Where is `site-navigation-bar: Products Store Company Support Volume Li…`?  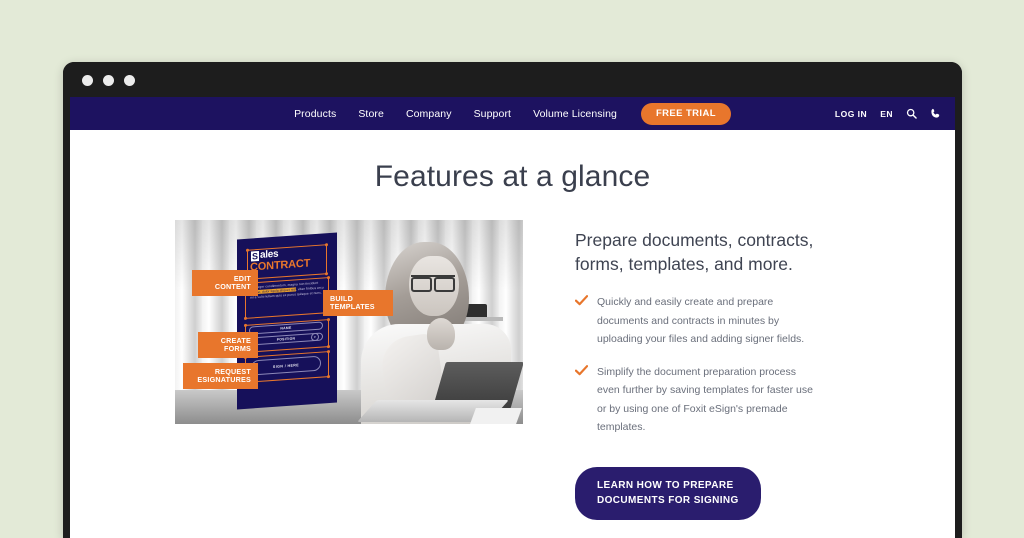 site-navigation-bar: Products Store Company Support Volume Li… is located at coordinates (512, 113).